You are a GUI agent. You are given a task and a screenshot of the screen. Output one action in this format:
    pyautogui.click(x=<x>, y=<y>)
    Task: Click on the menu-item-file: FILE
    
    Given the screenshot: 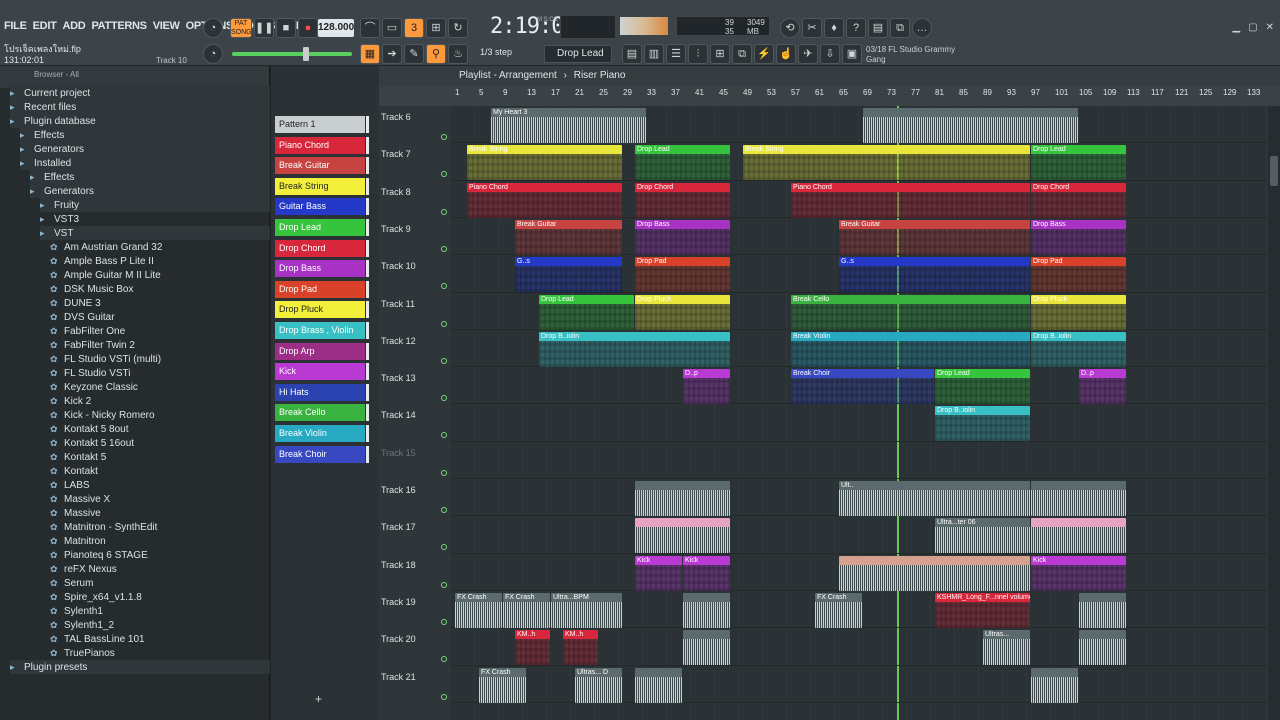 What is the action you would take?
    pyautogui.click(x=15, y=26)
    